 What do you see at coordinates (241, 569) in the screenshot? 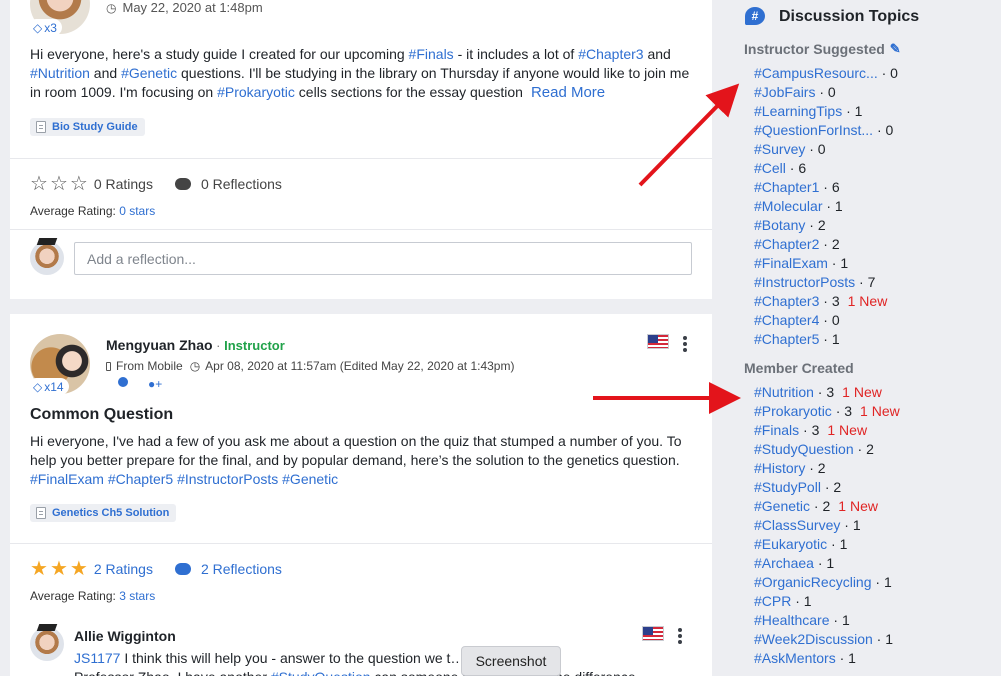
I see `reflections-count: 2 Reflections` at bounding box center [241, 569].